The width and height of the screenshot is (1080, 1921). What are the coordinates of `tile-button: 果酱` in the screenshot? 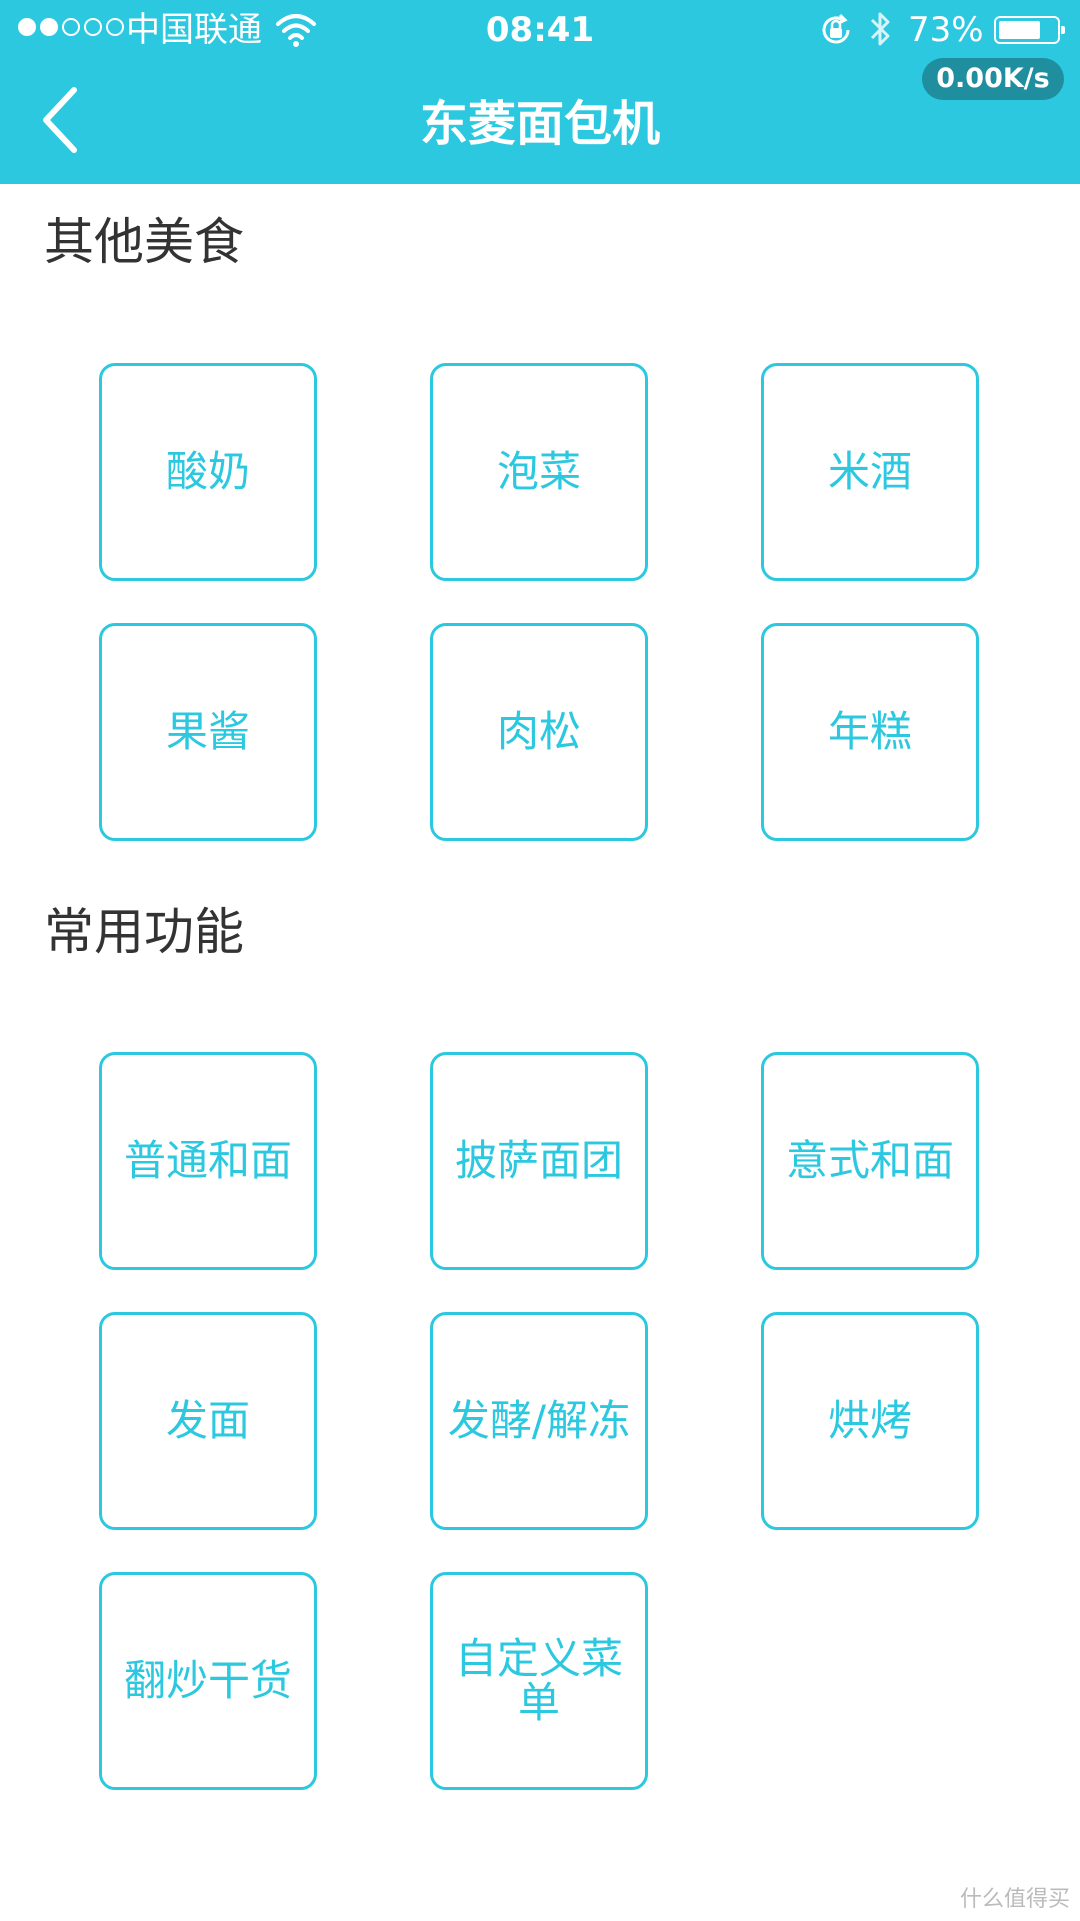 It's located at (208, 732).